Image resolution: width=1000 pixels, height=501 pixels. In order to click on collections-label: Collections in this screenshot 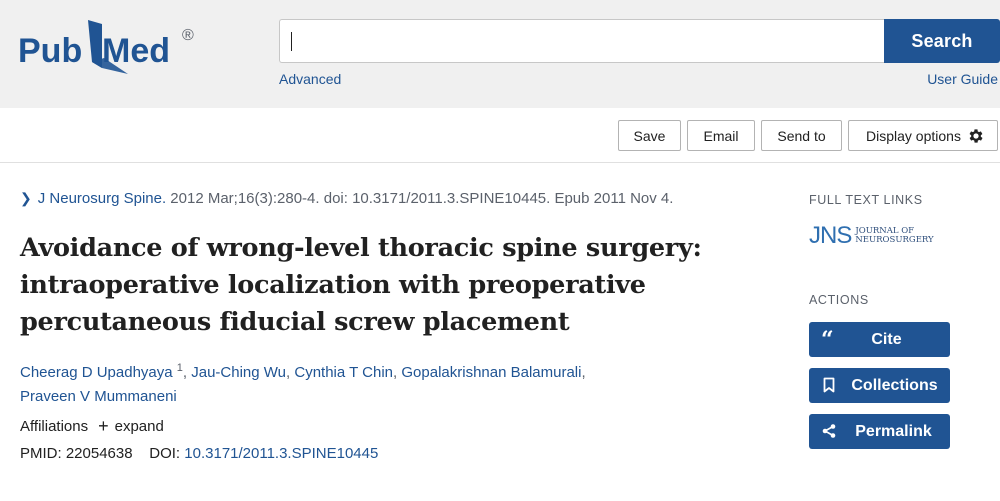, I will do `click(894, 385)`.